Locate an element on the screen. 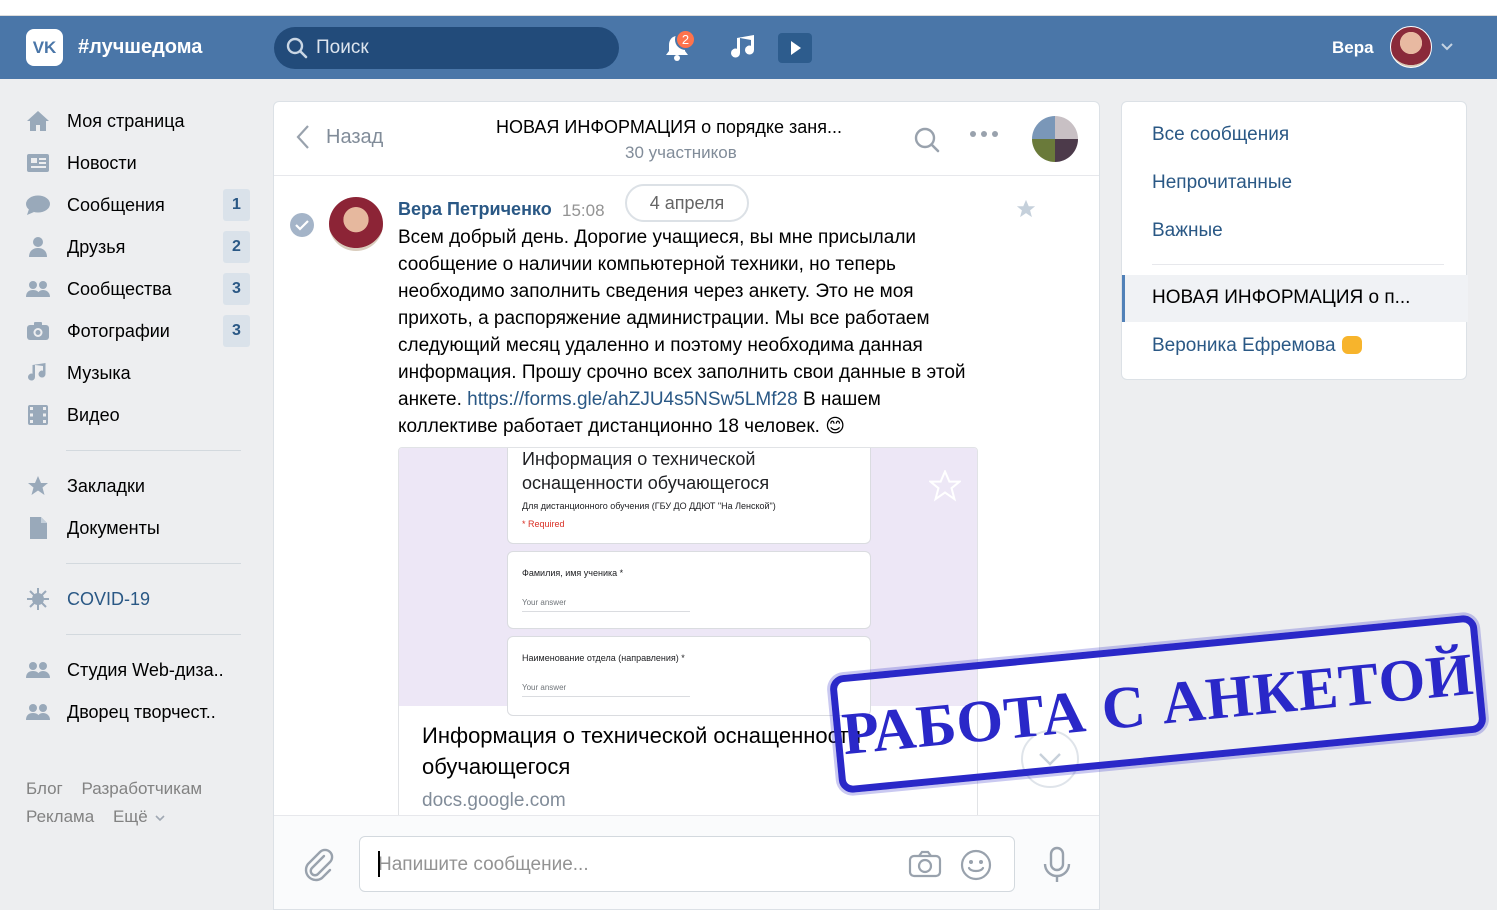 This screenshot has height=910, width=1497. sidebar-item-video: Видео is located at coordinates (139, 415).